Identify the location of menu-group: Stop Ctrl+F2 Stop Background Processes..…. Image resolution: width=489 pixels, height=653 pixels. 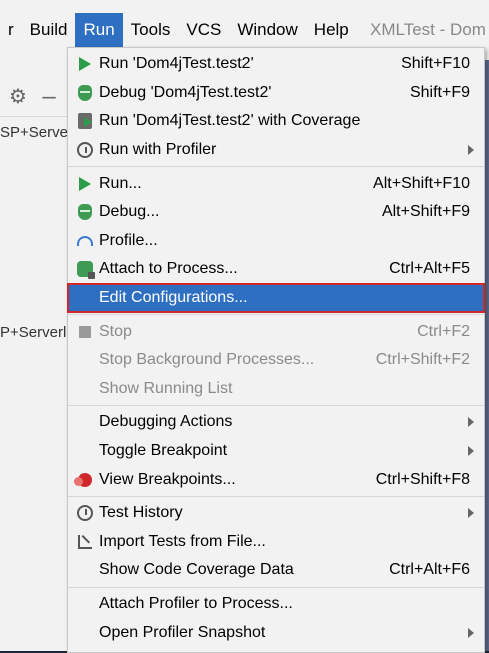
(276, 361).